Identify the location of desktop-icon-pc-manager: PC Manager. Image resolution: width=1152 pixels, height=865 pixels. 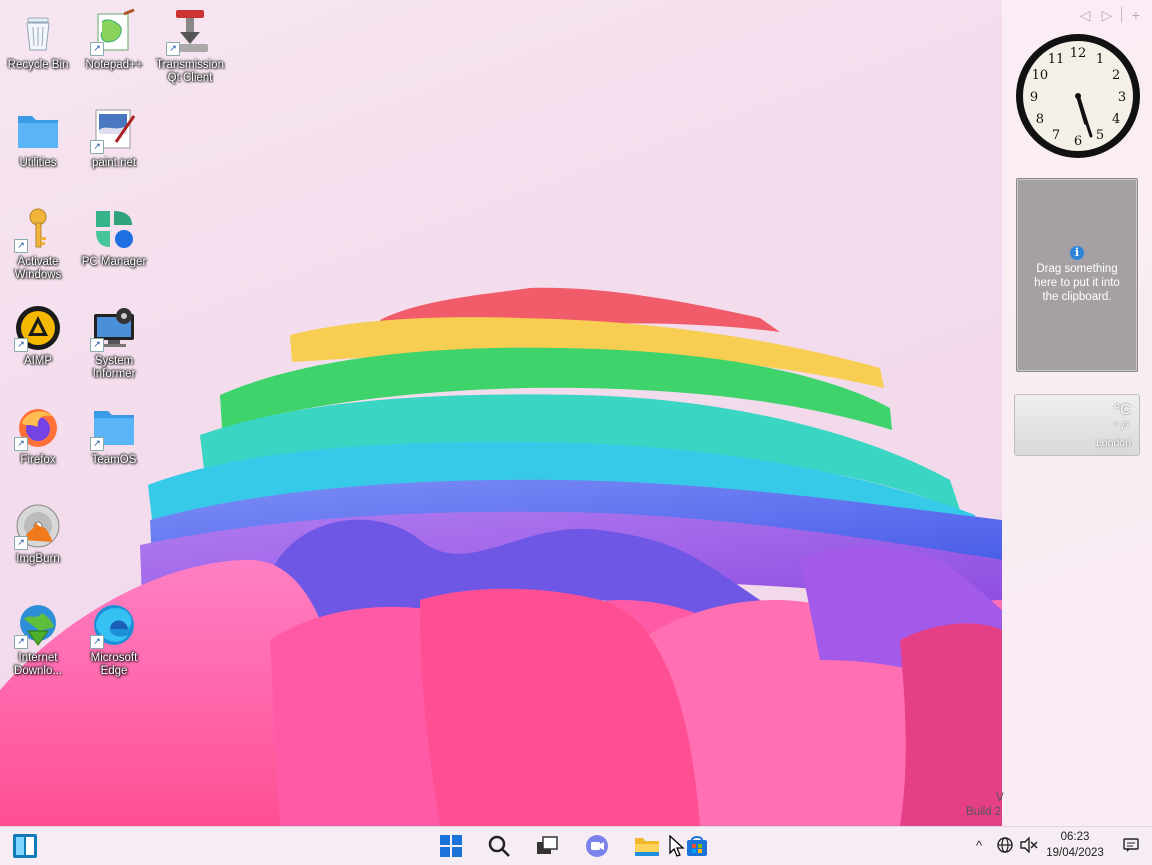
(114, 251).